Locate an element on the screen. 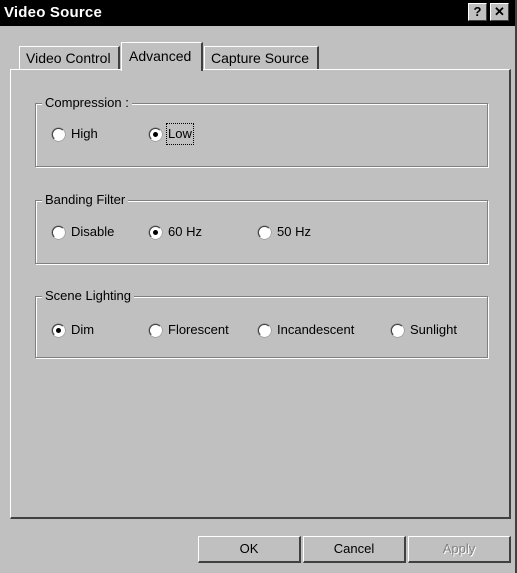 The height and width of the screenshot is (573, 517). lighting-sunlight-radio: Sunlight is located at coordinates (433, 330).